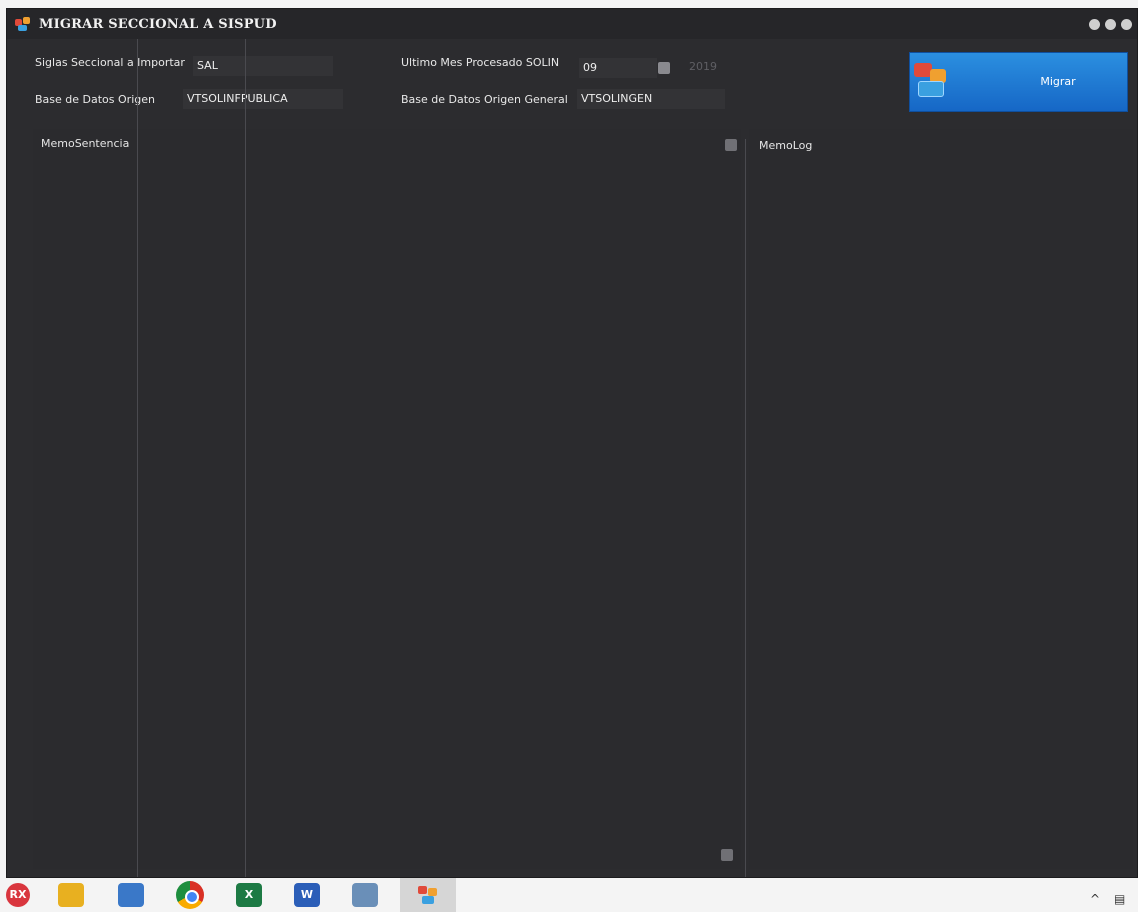 The height and width of the screenshot is (912, 1138). Describe the element at coordinates (365, 895) in the screenshot. I see `taskbar-paint-icon` at that location.